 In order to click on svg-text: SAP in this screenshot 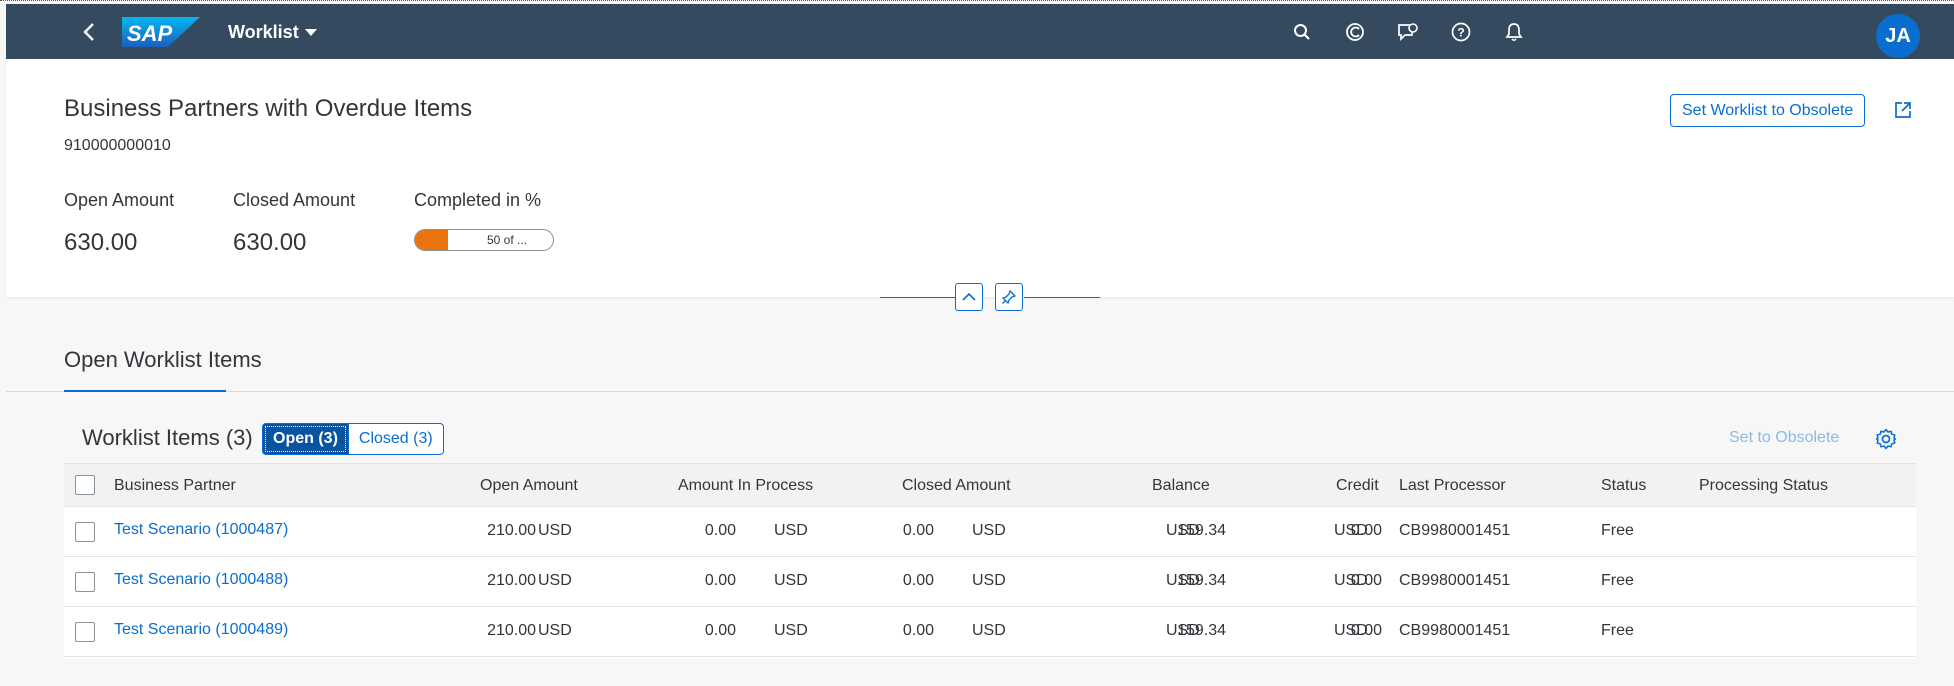, I will do `click(150, 33)`.